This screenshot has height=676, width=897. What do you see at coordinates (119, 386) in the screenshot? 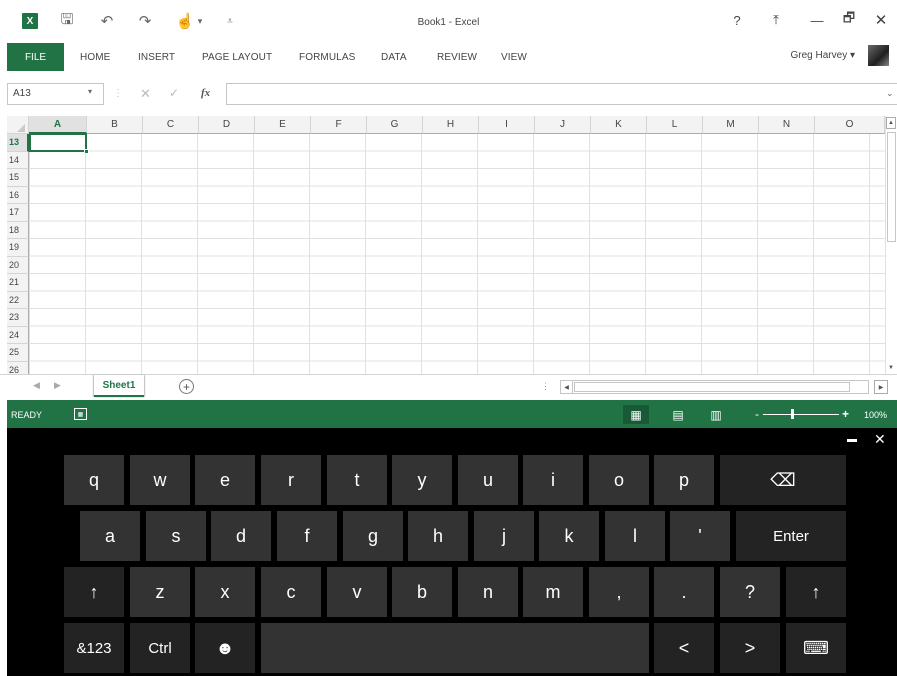
I see `sheet-tab-sheet1: Sheet1` at bounding box center [119, 386].